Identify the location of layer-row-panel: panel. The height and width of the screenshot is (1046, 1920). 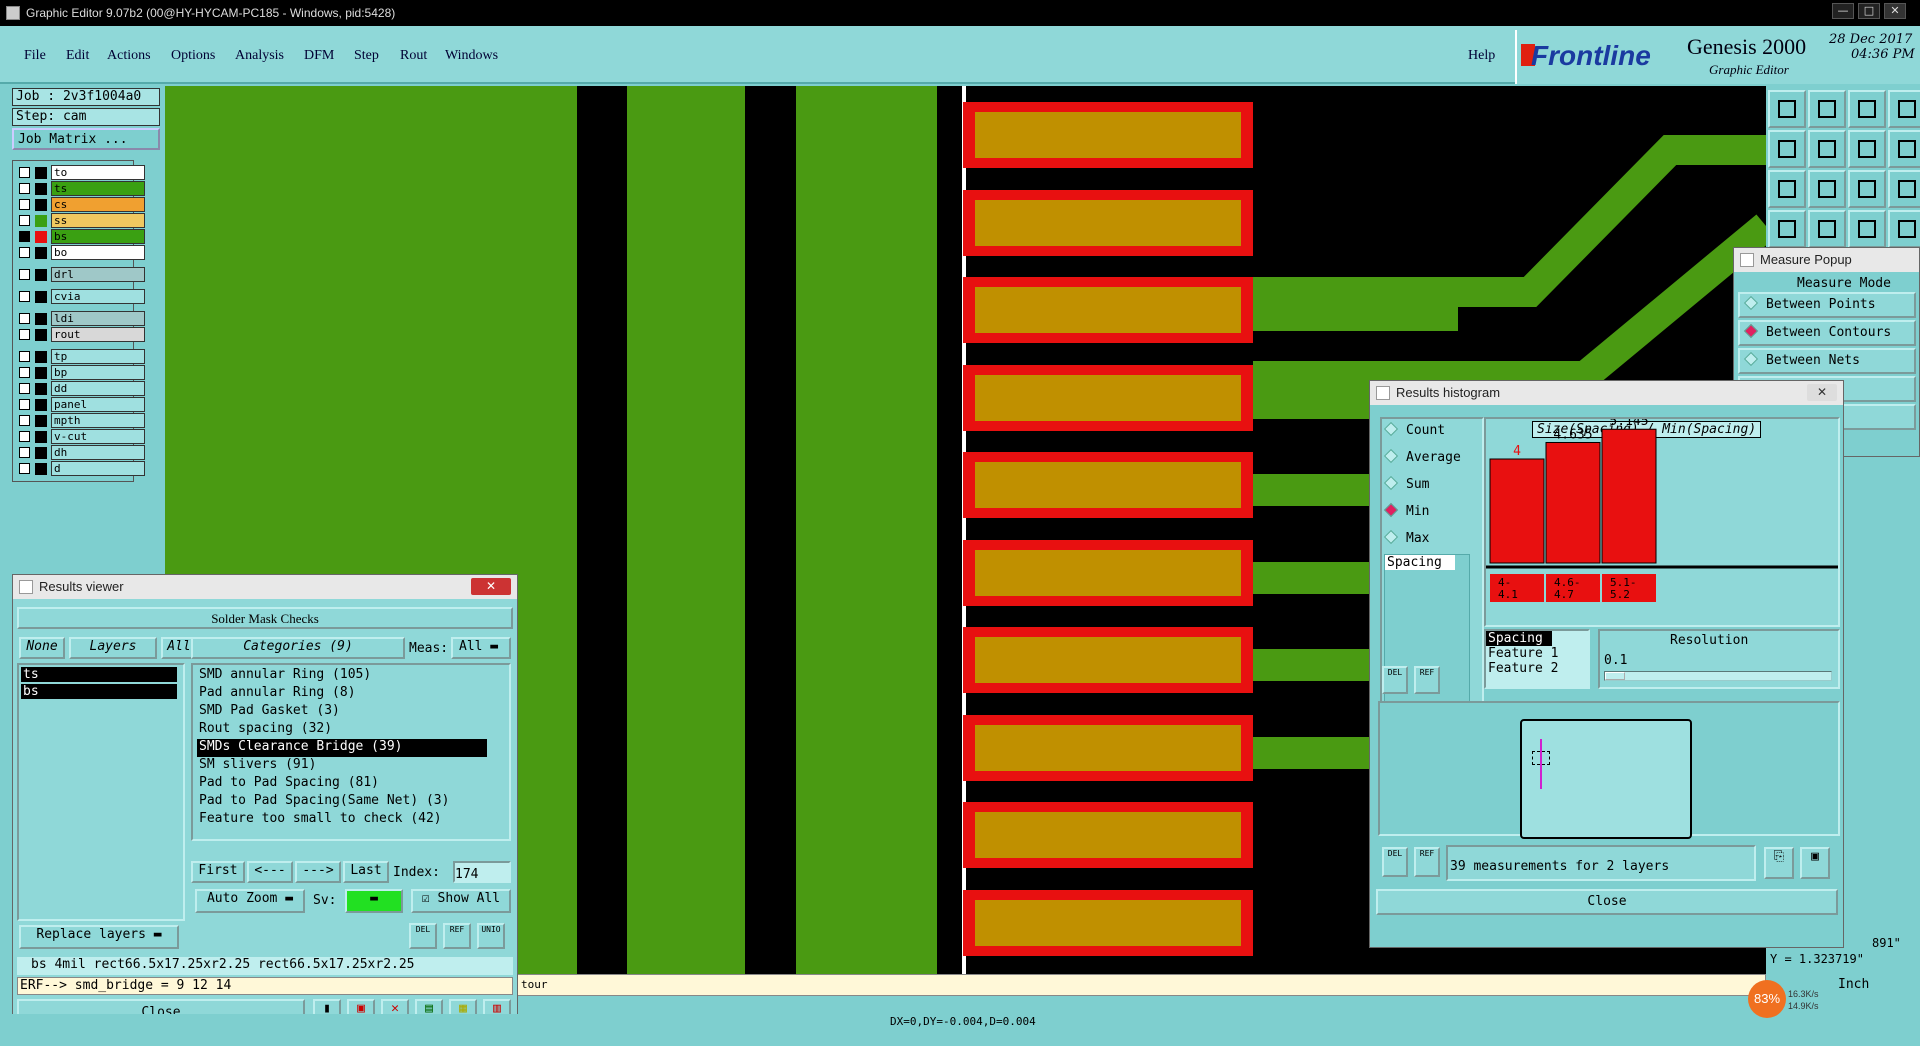
(80, 404).